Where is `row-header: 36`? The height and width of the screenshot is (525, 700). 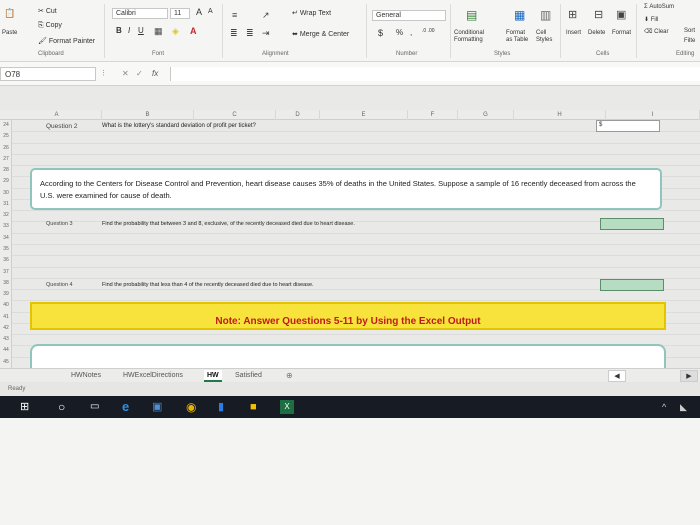
row-header: 36 is located at coordinates (6, 260).